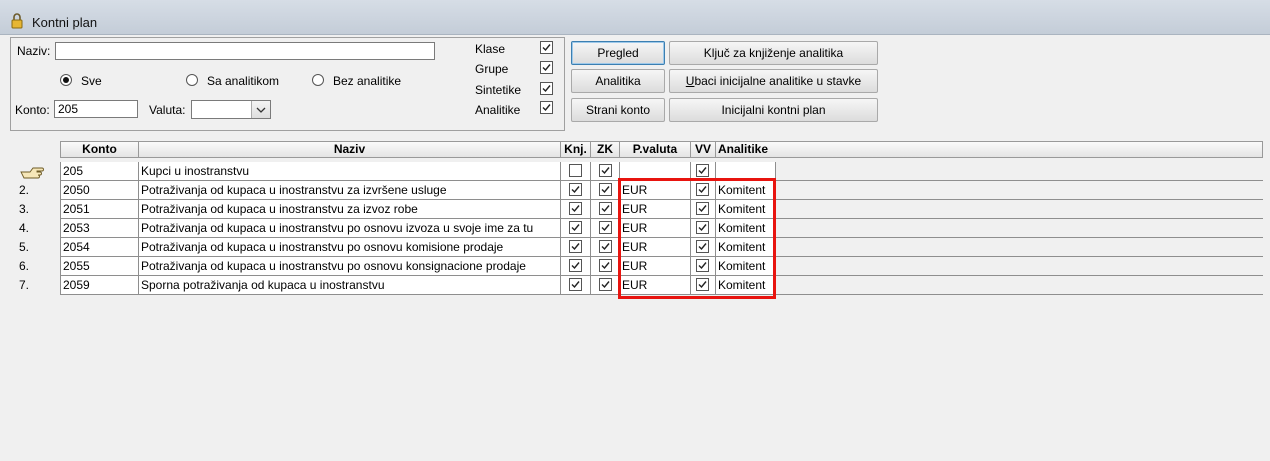 Image resolution: width=1270 pixels, height=461 pixels. Describe the element at coordinates (231, 109) in the screenshot. I see `valuta-select` at that location.